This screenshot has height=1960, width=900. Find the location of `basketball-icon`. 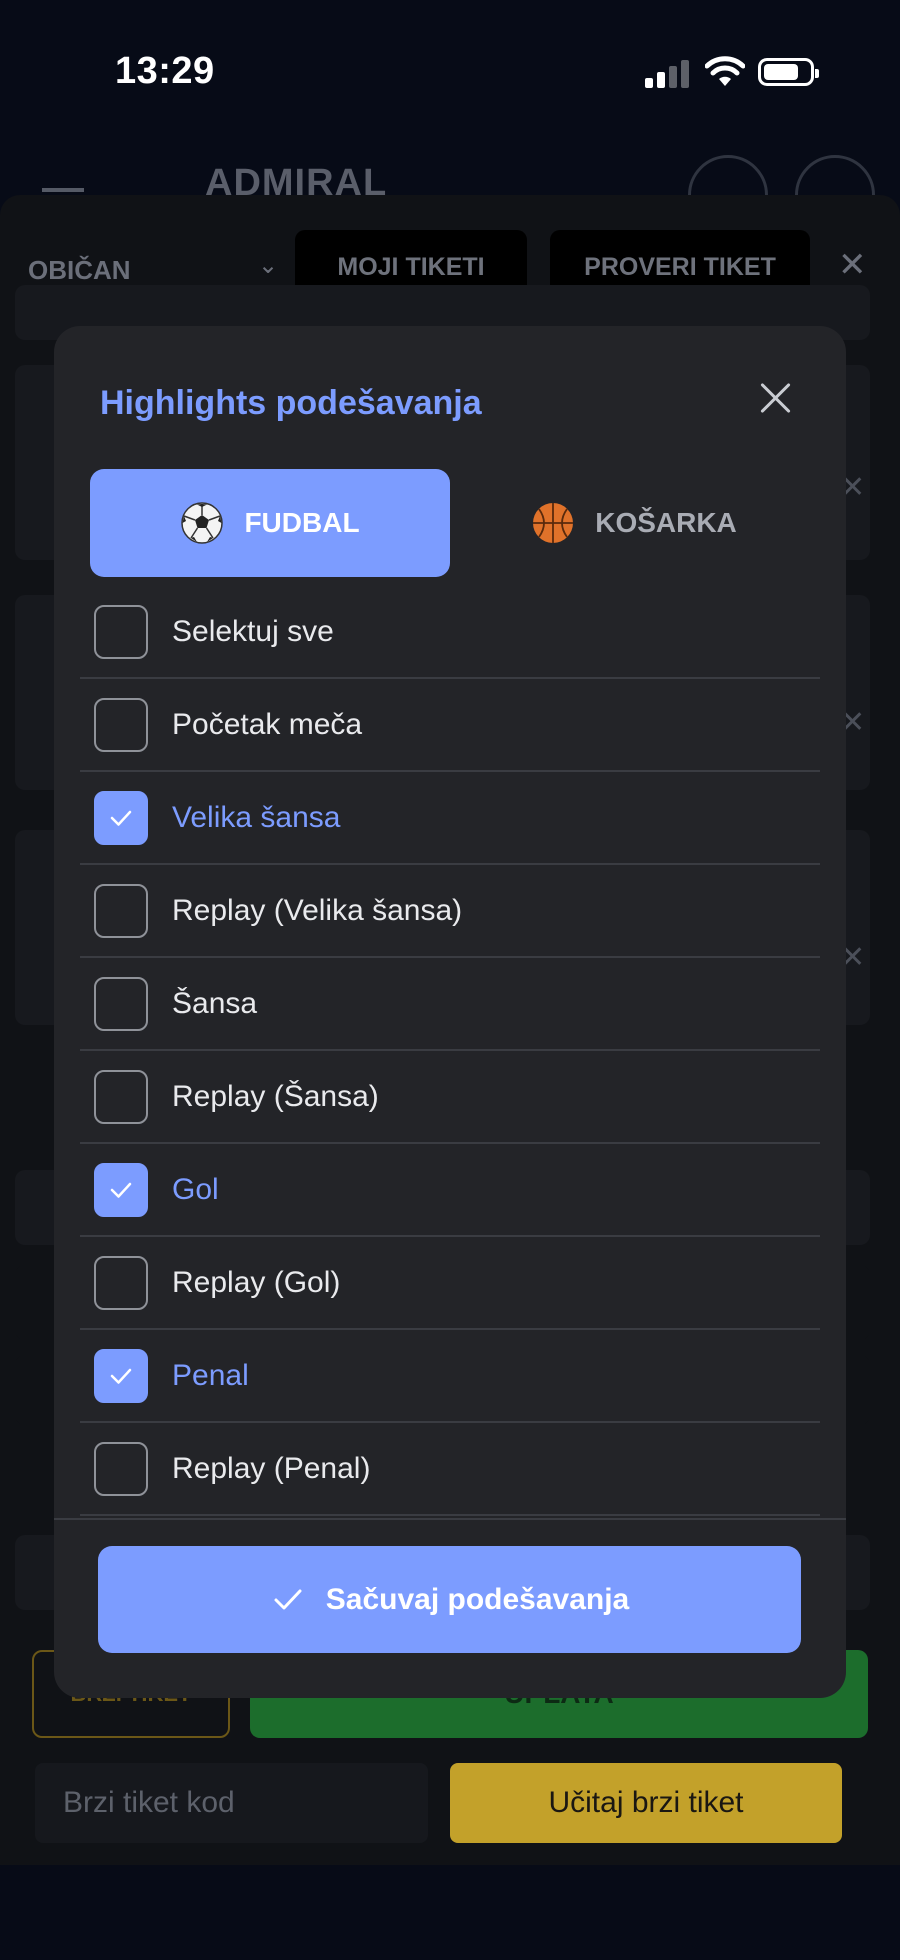

basketball-icon is located at coordinates (553, 523).